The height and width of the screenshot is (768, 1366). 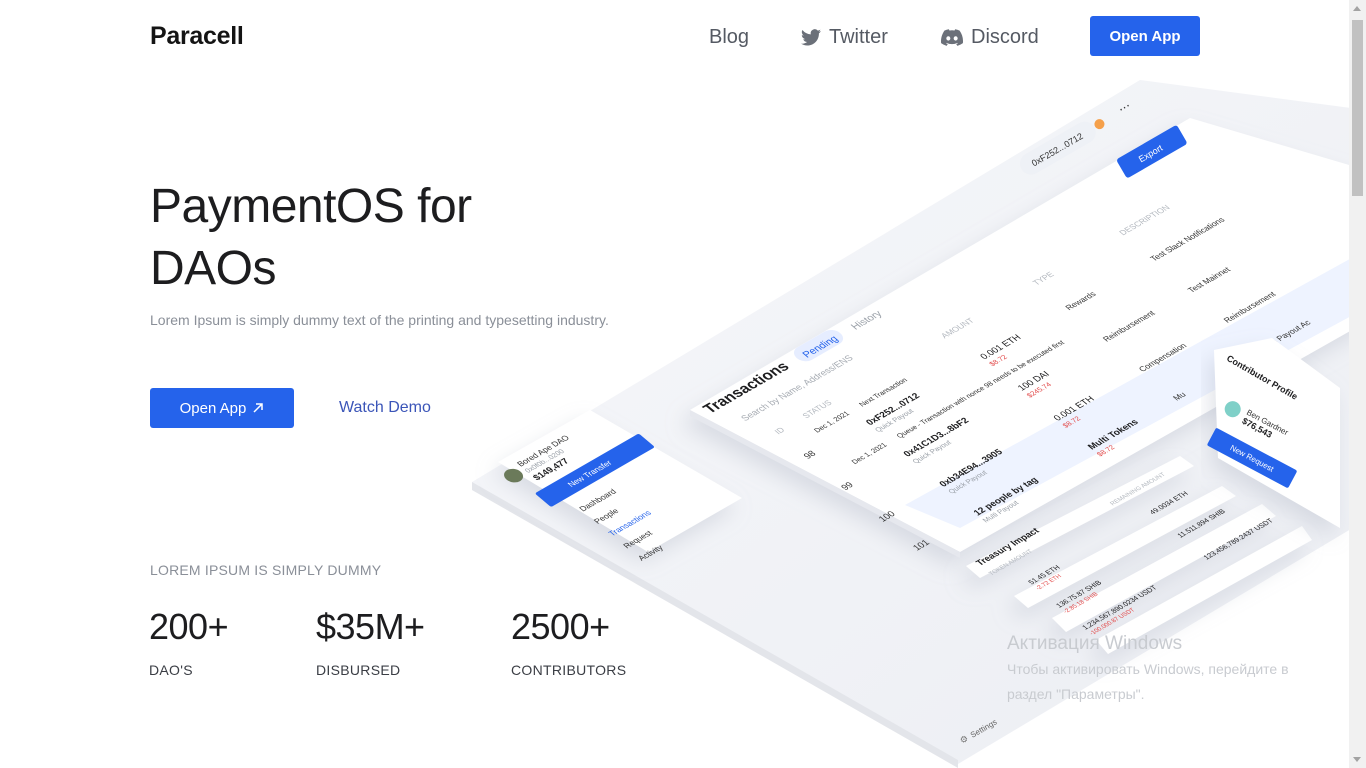 I want to click on open-app-hero-button: Open App, so click(x=222, y=408).